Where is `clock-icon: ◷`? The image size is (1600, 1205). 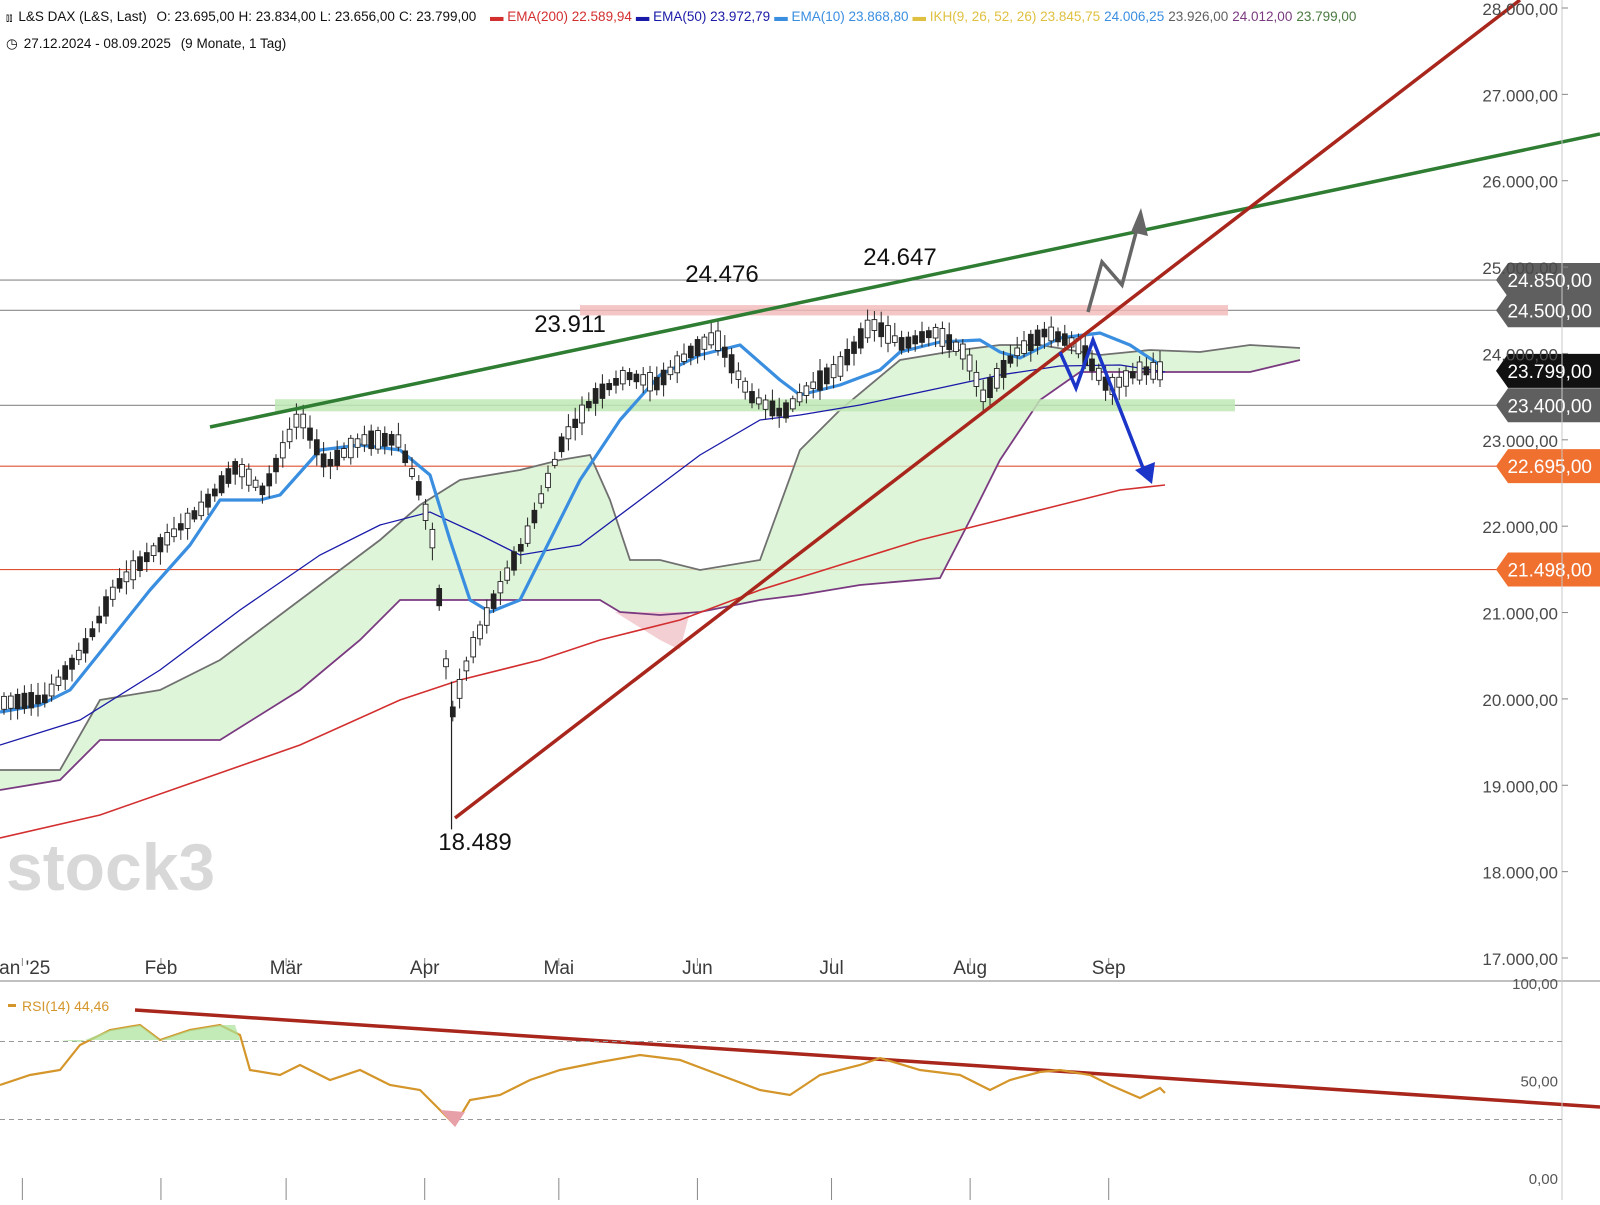
clock-icon: ◷ is located at coordinates (12, 43).